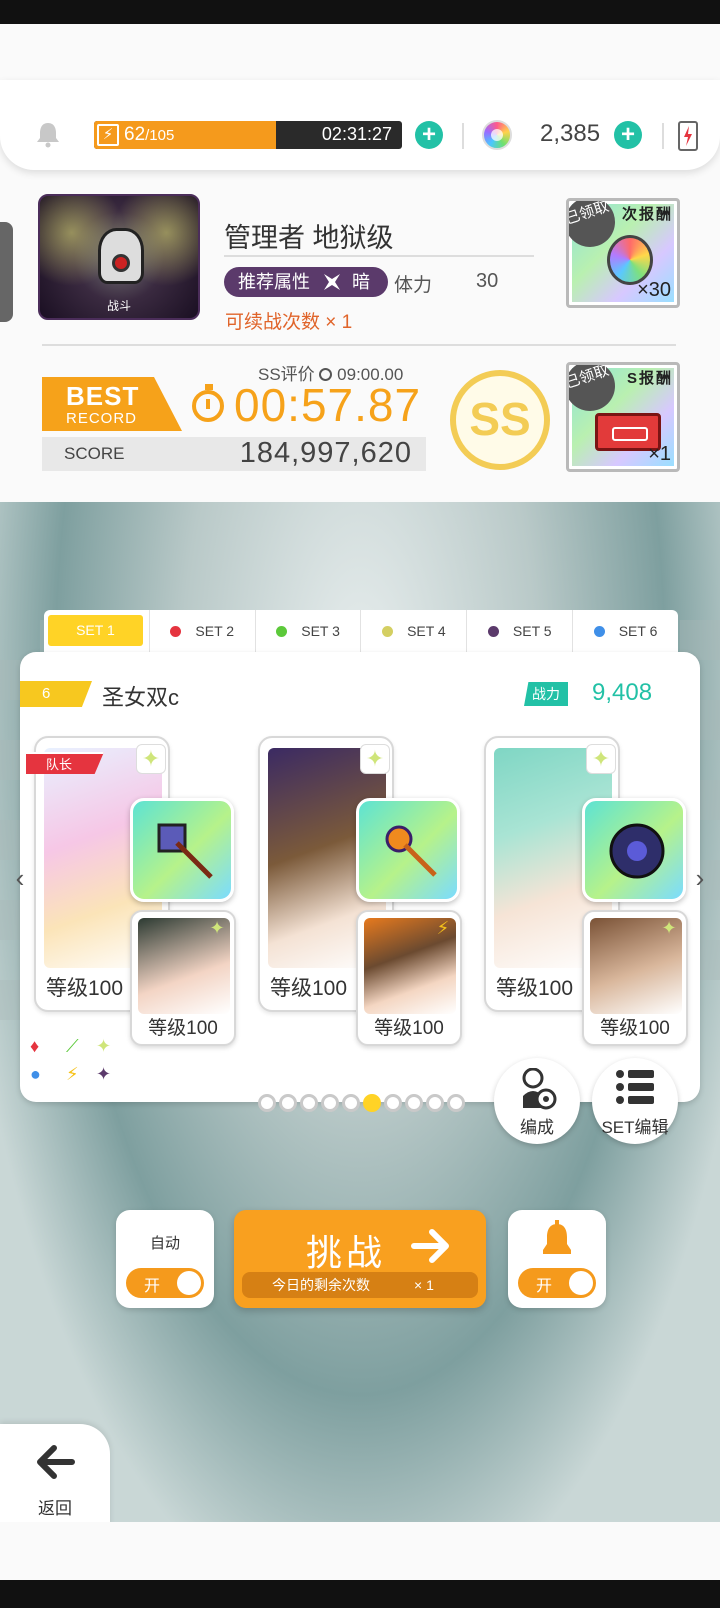 Image resolution: width=720 pixels, height=1608 pixels. I want to click on arrow-right-icon, so click(430, 1246).